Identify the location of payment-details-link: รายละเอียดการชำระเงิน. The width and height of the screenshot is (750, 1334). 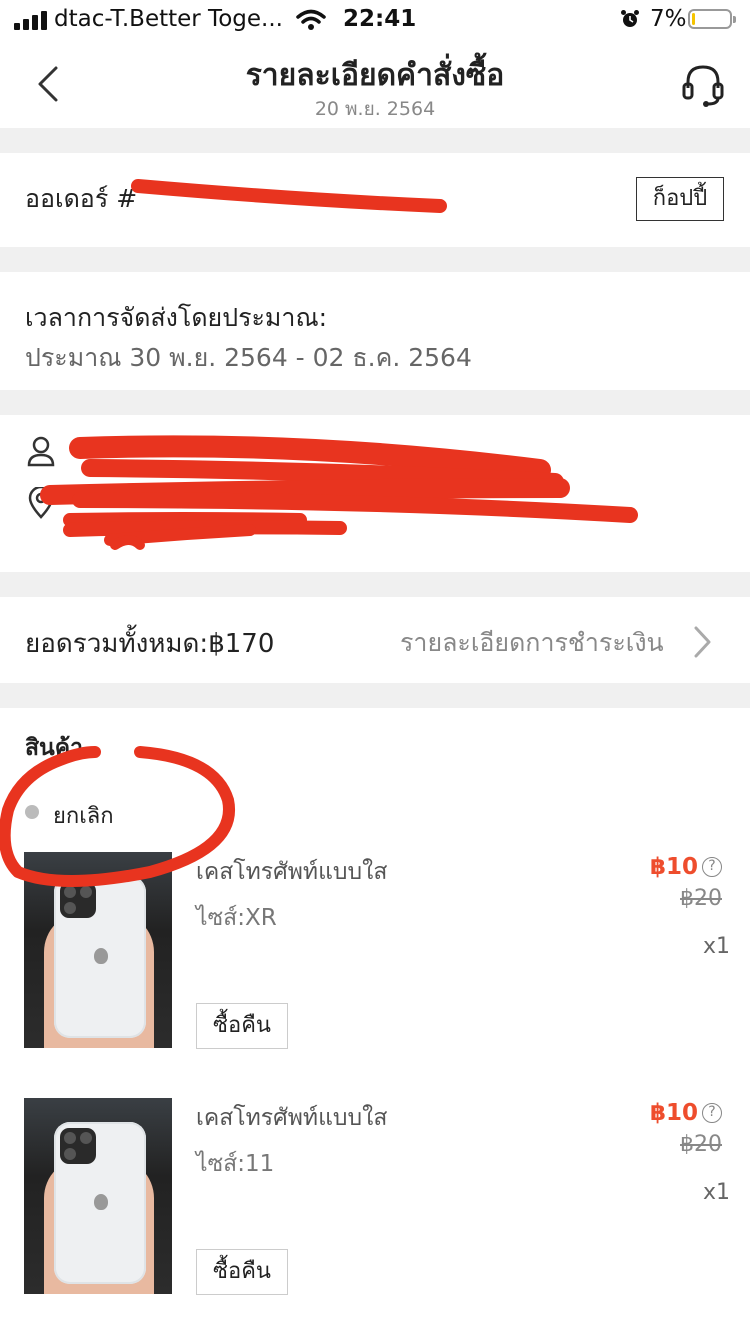
(532, 643).